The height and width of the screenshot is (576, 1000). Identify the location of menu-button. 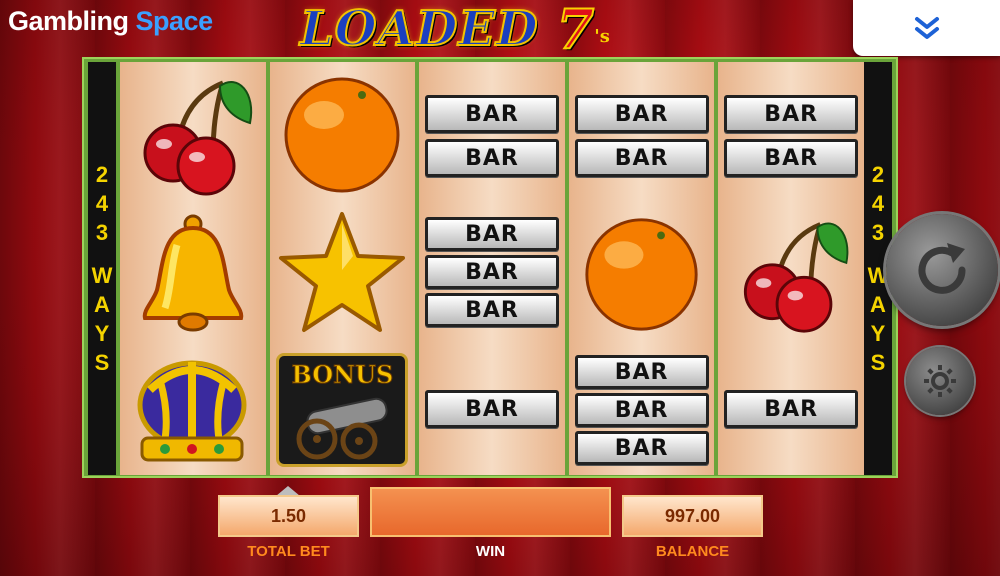
(926, 28).